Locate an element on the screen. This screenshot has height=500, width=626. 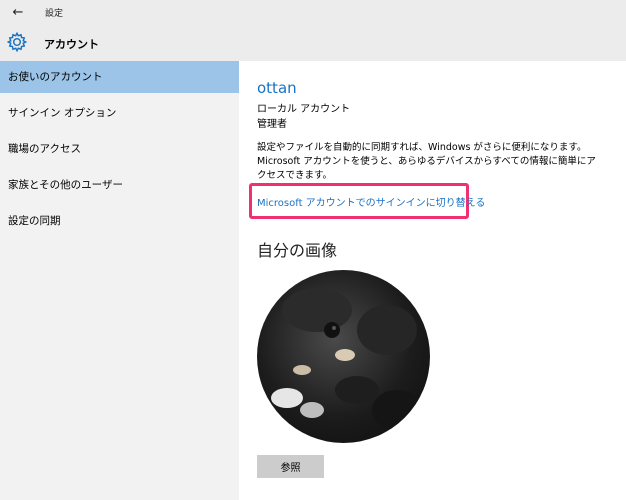
sidebar-item-your-account: お使いのアカウント is located at coordinates (119, 77).